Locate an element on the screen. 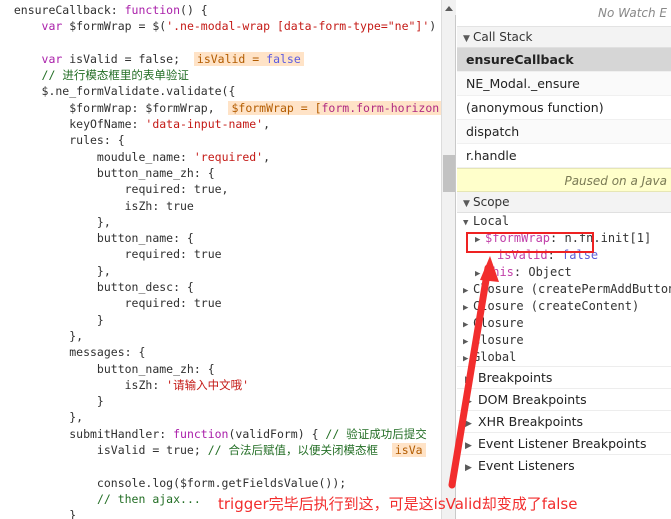 The width and height of the screenshot is (671, 519). scope-section-header: ▼ Scope is located at coordinates (564, 202).